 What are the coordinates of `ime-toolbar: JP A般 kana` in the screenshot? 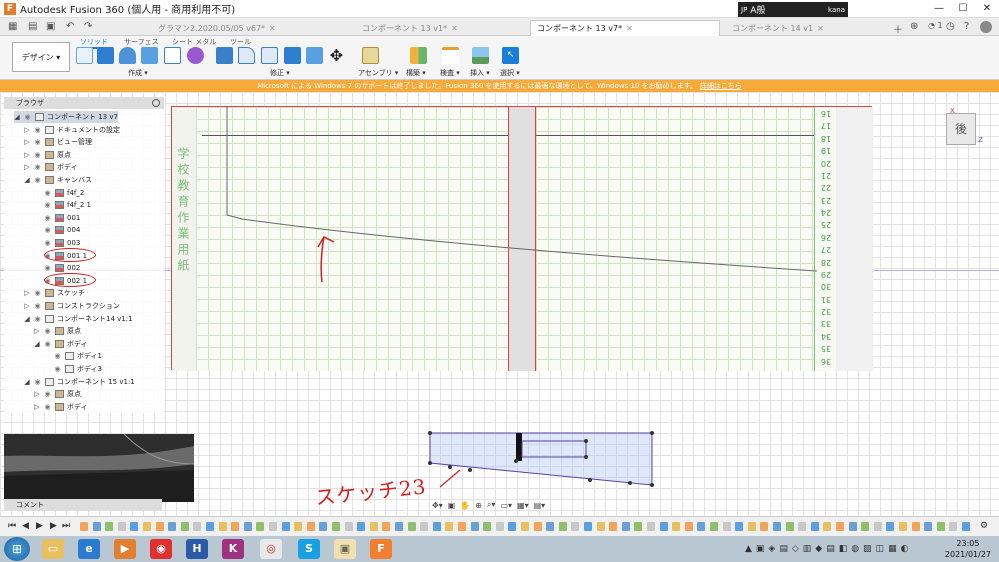 It's located at (793, 9).